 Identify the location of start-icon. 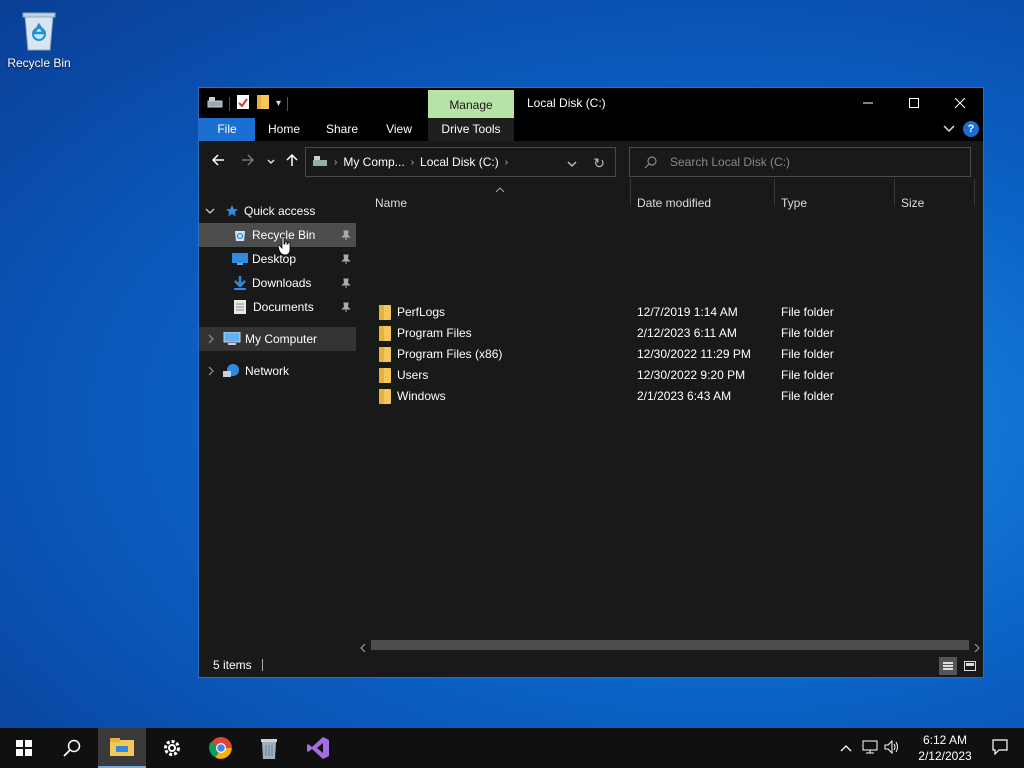
(24, 748).